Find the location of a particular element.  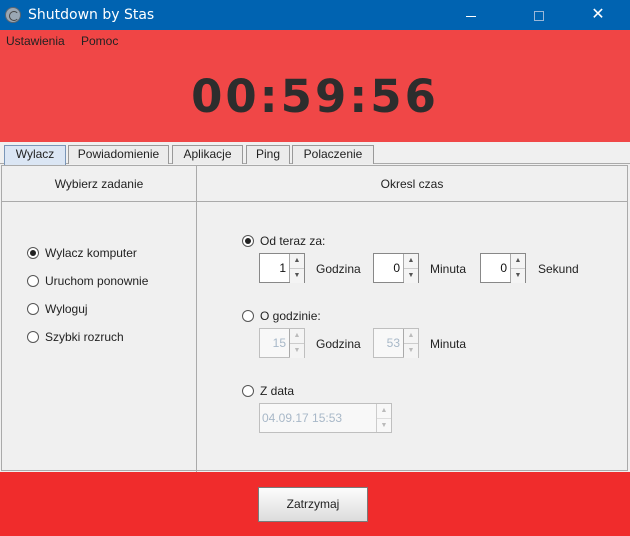

radio-shutdown is located at coordinates (33, 253).